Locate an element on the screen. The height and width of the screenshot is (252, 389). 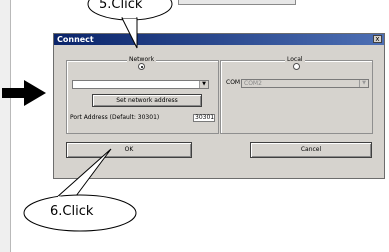
callout-5-pointer is located at coordinates (129, 33).